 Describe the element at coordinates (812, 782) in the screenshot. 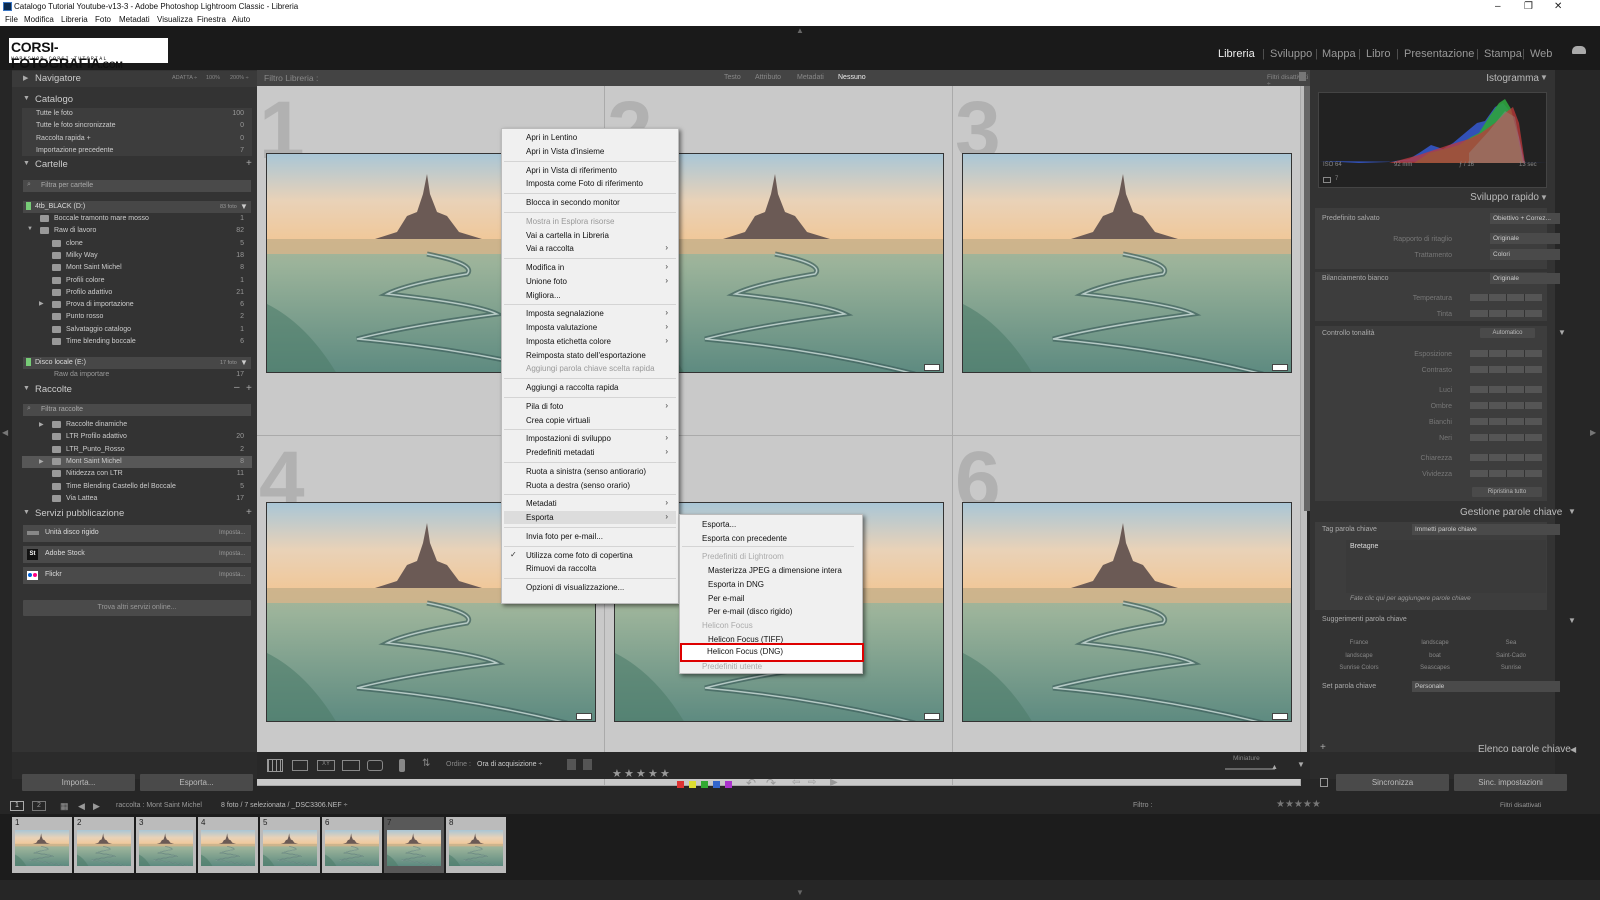

I see `next-photo-icon: ⇨` at that location.